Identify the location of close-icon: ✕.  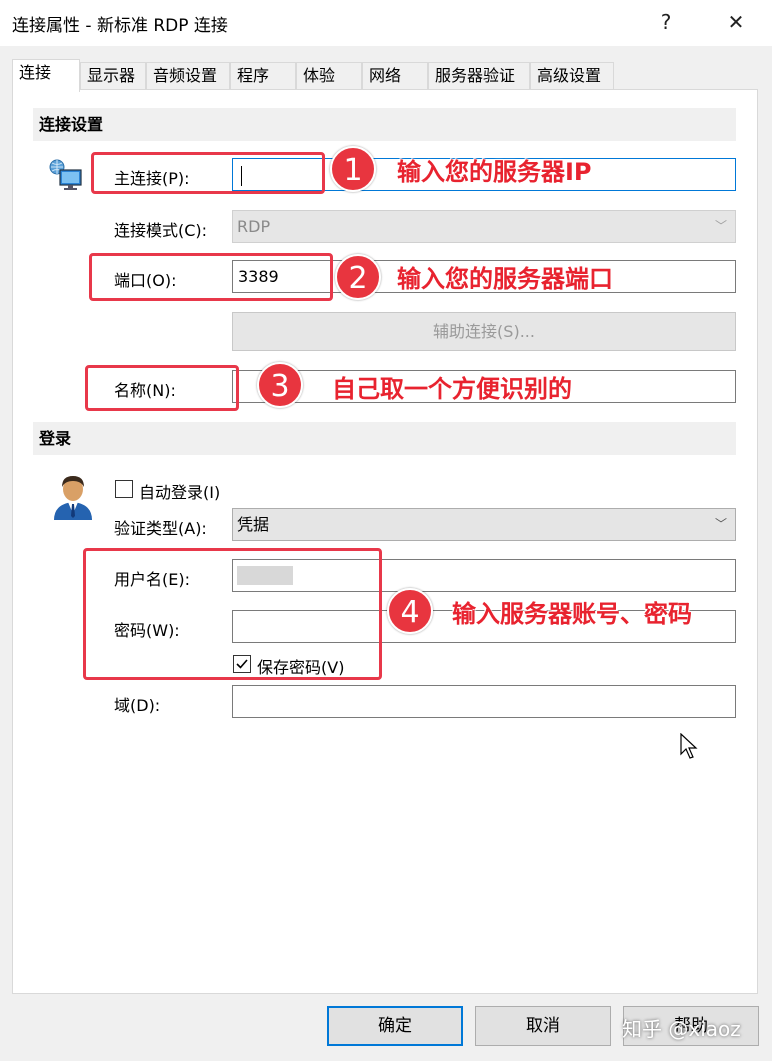
(736, 22).